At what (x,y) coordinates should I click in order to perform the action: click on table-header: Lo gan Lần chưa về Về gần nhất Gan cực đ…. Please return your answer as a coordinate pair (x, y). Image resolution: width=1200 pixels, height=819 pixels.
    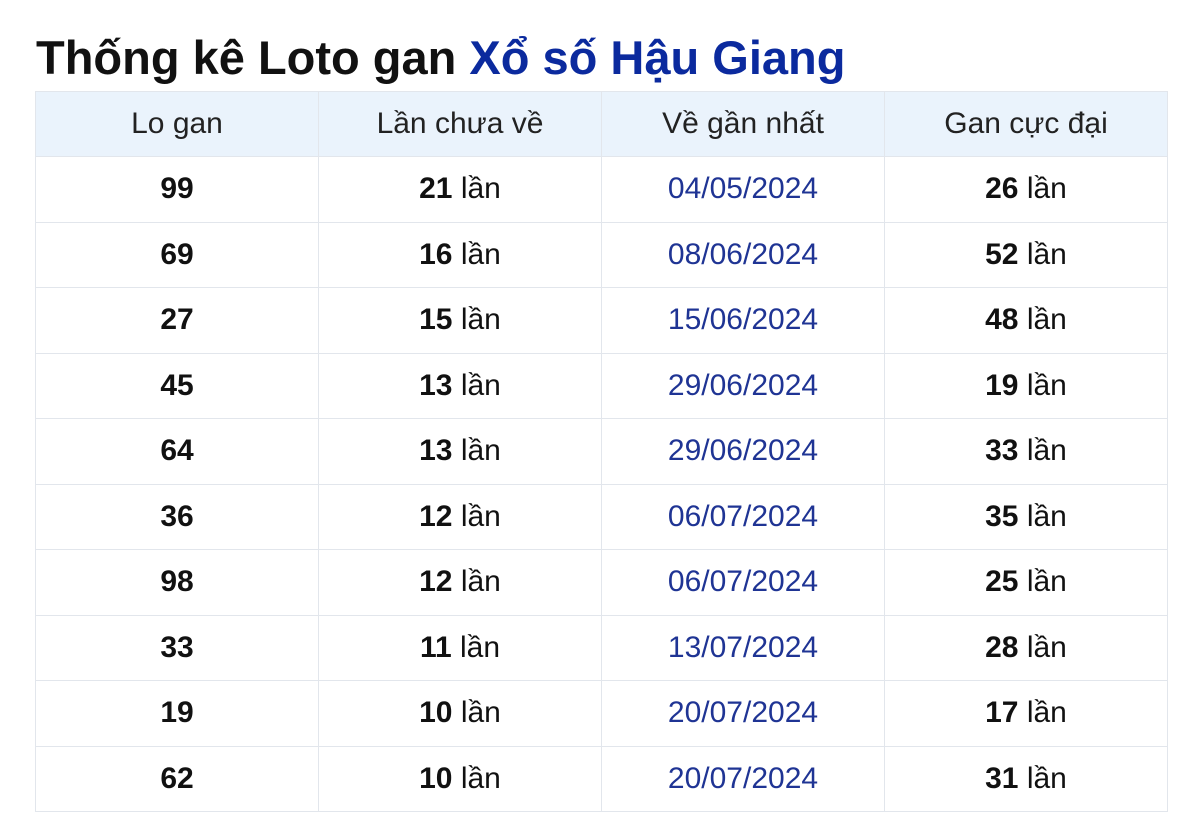
    Looking at the image, I should click on (601, 124).